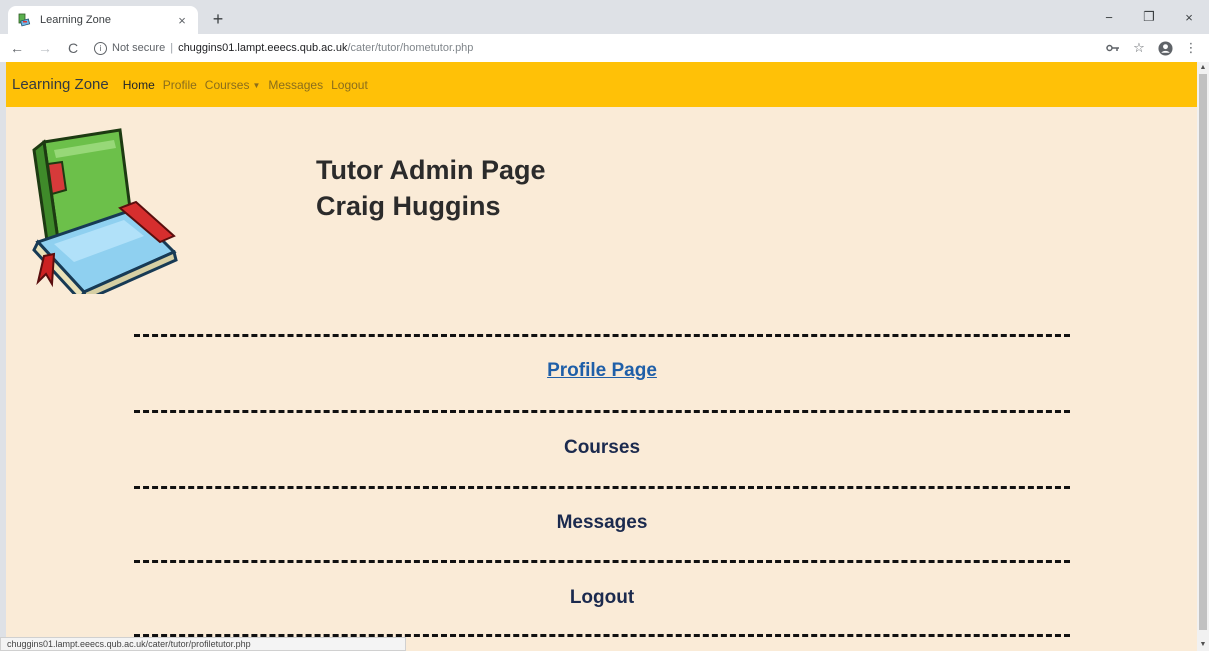  I want to click on menu-icon: ⋮, so click(1191, 48).